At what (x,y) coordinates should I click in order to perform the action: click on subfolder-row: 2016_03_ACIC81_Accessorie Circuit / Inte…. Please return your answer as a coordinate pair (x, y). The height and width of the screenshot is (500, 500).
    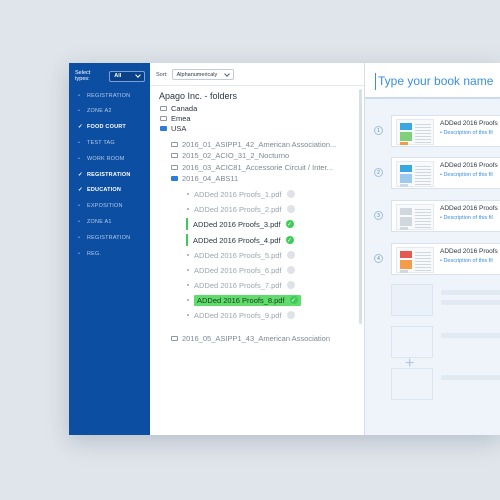
    Looking at the image, I should click on (252, 167).